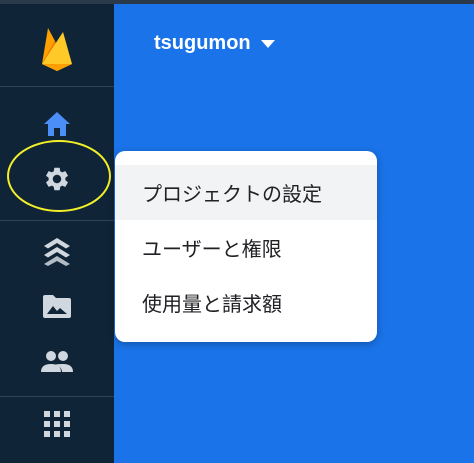  I want to click on home-icon, so click(57, 124).